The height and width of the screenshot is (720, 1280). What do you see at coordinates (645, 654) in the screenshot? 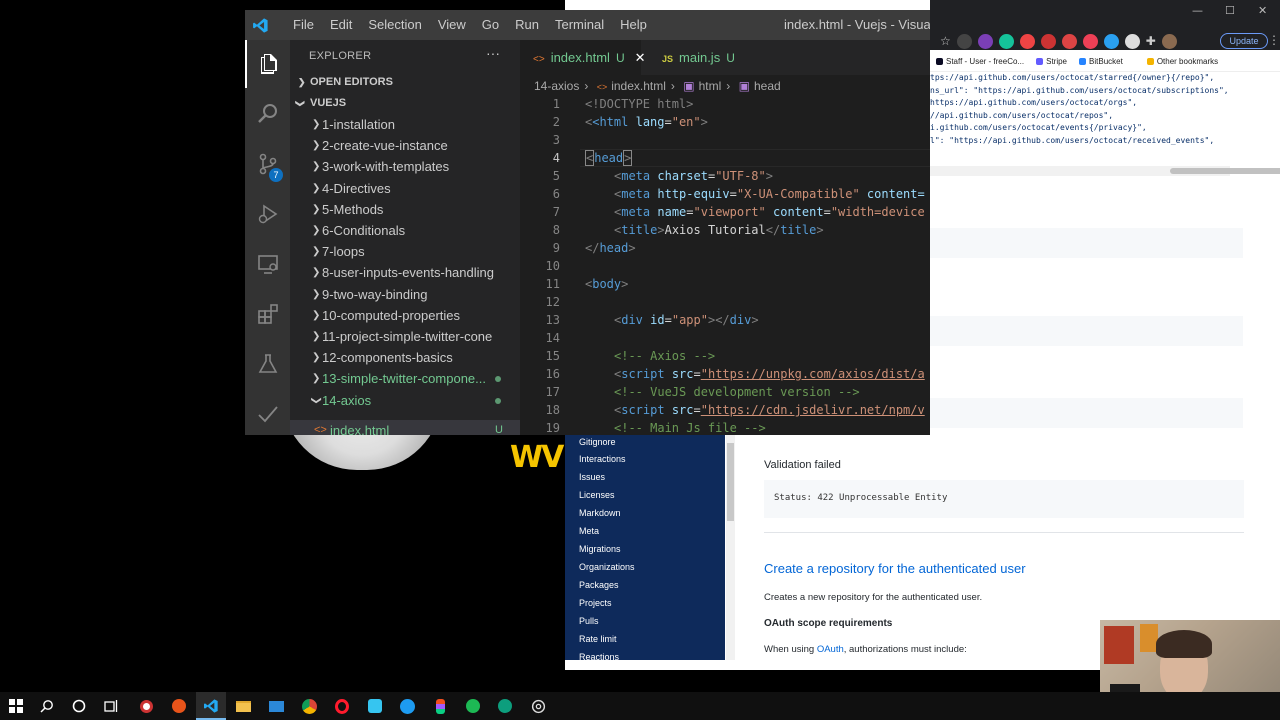
I see `docs-nav-link: Reactions` at bounding box center [645, 654].